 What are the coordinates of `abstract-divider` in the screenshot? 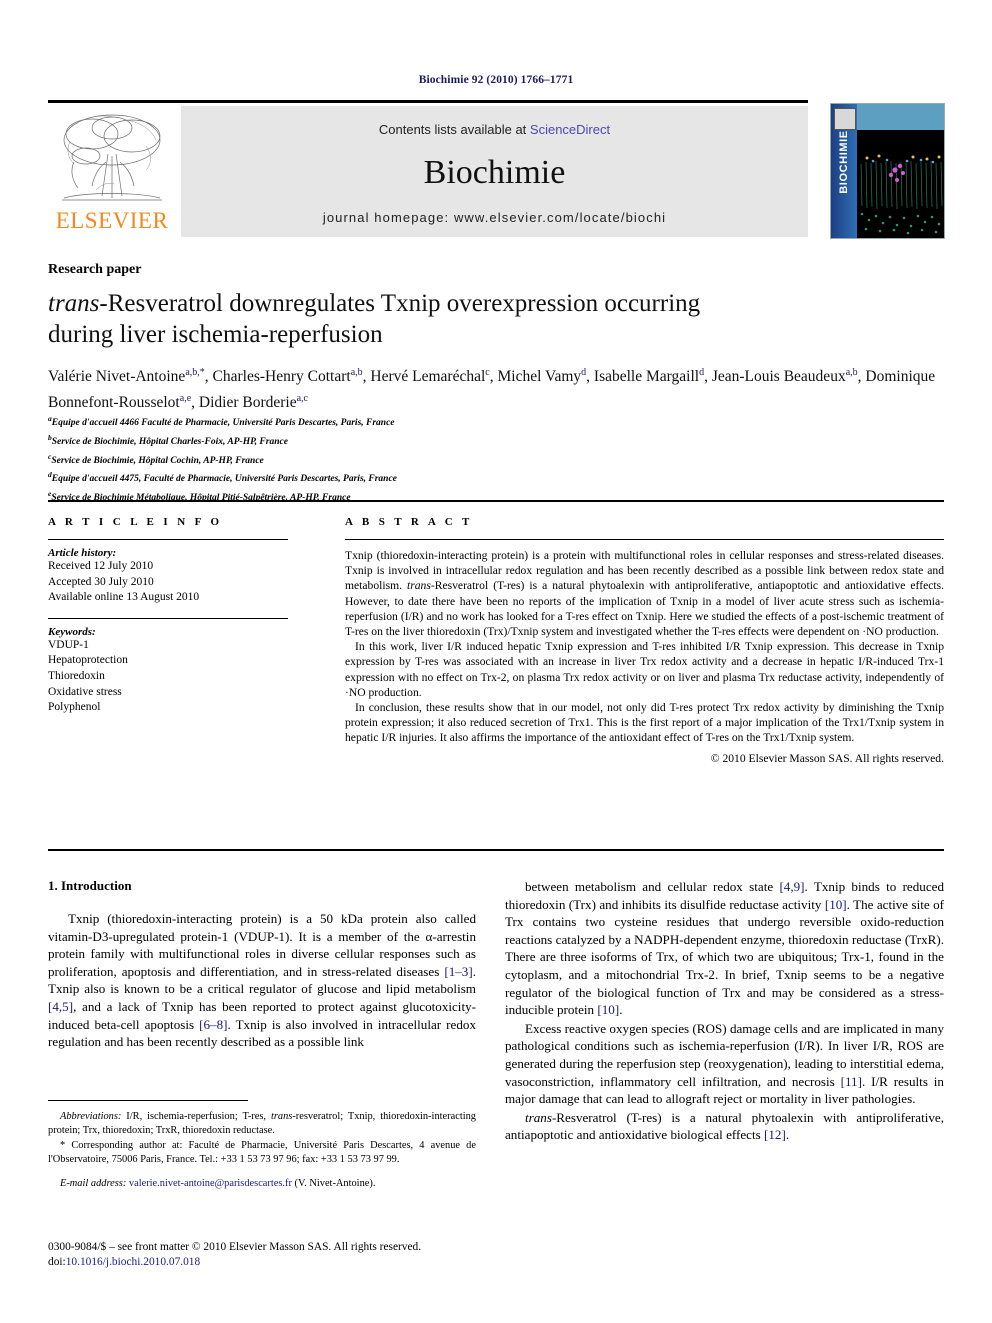 It's located at (644, 539).